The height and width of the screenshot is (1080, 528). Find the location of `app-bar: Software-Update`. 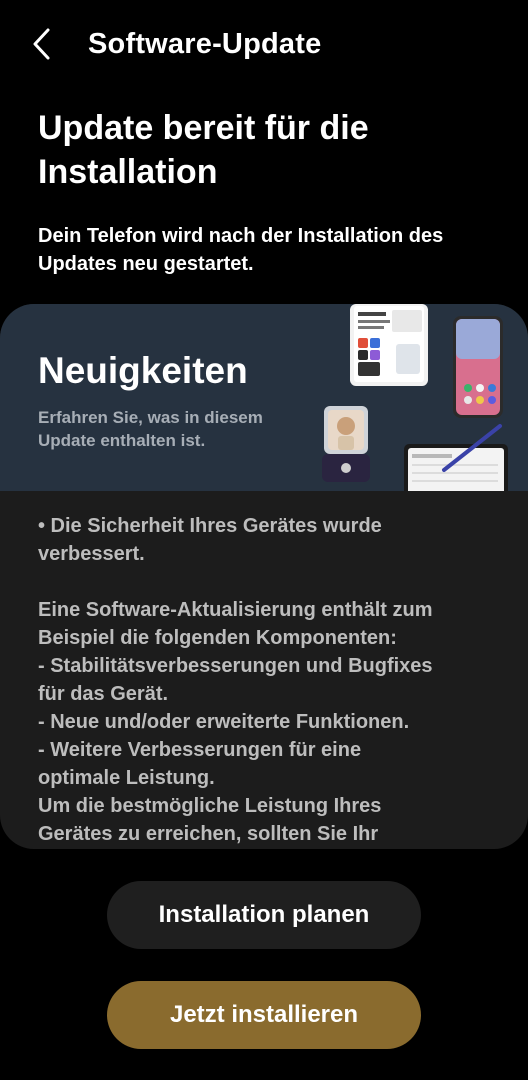

app-bar: Software-Update is located at coordinates (264, 45).